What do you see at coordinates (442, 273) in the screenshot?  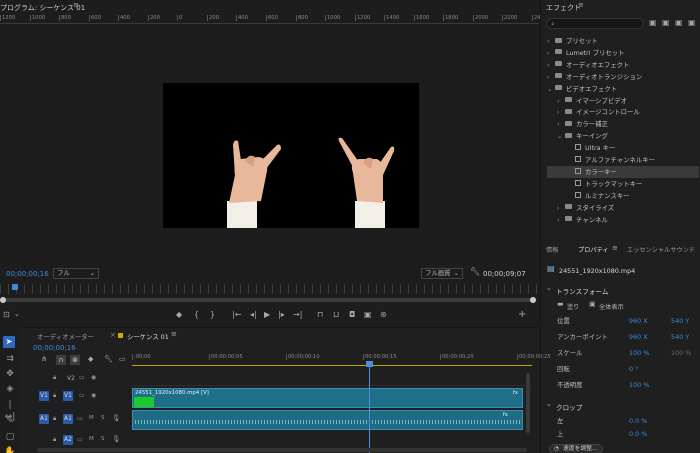 I see `quality-dropdown: フル画質 ⌄` at bounding box center [442, 273].